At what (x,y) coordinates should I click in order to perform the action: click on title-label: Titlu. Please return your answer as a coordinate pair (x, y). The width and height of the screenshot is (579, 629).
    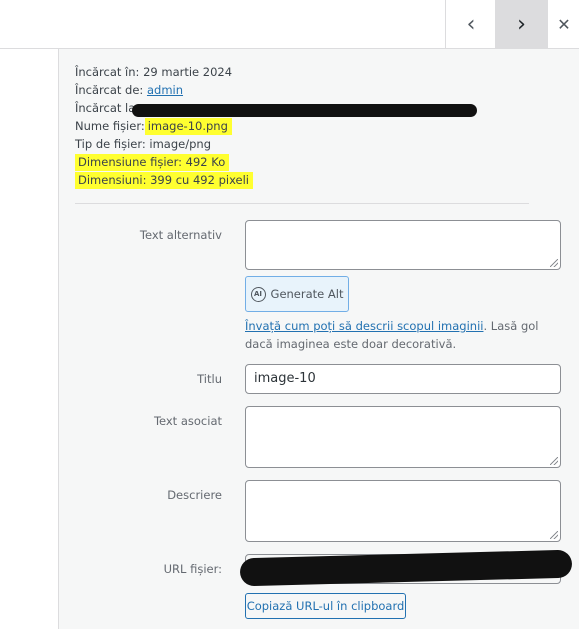
    Looking at the image, I should click on (209, 379).